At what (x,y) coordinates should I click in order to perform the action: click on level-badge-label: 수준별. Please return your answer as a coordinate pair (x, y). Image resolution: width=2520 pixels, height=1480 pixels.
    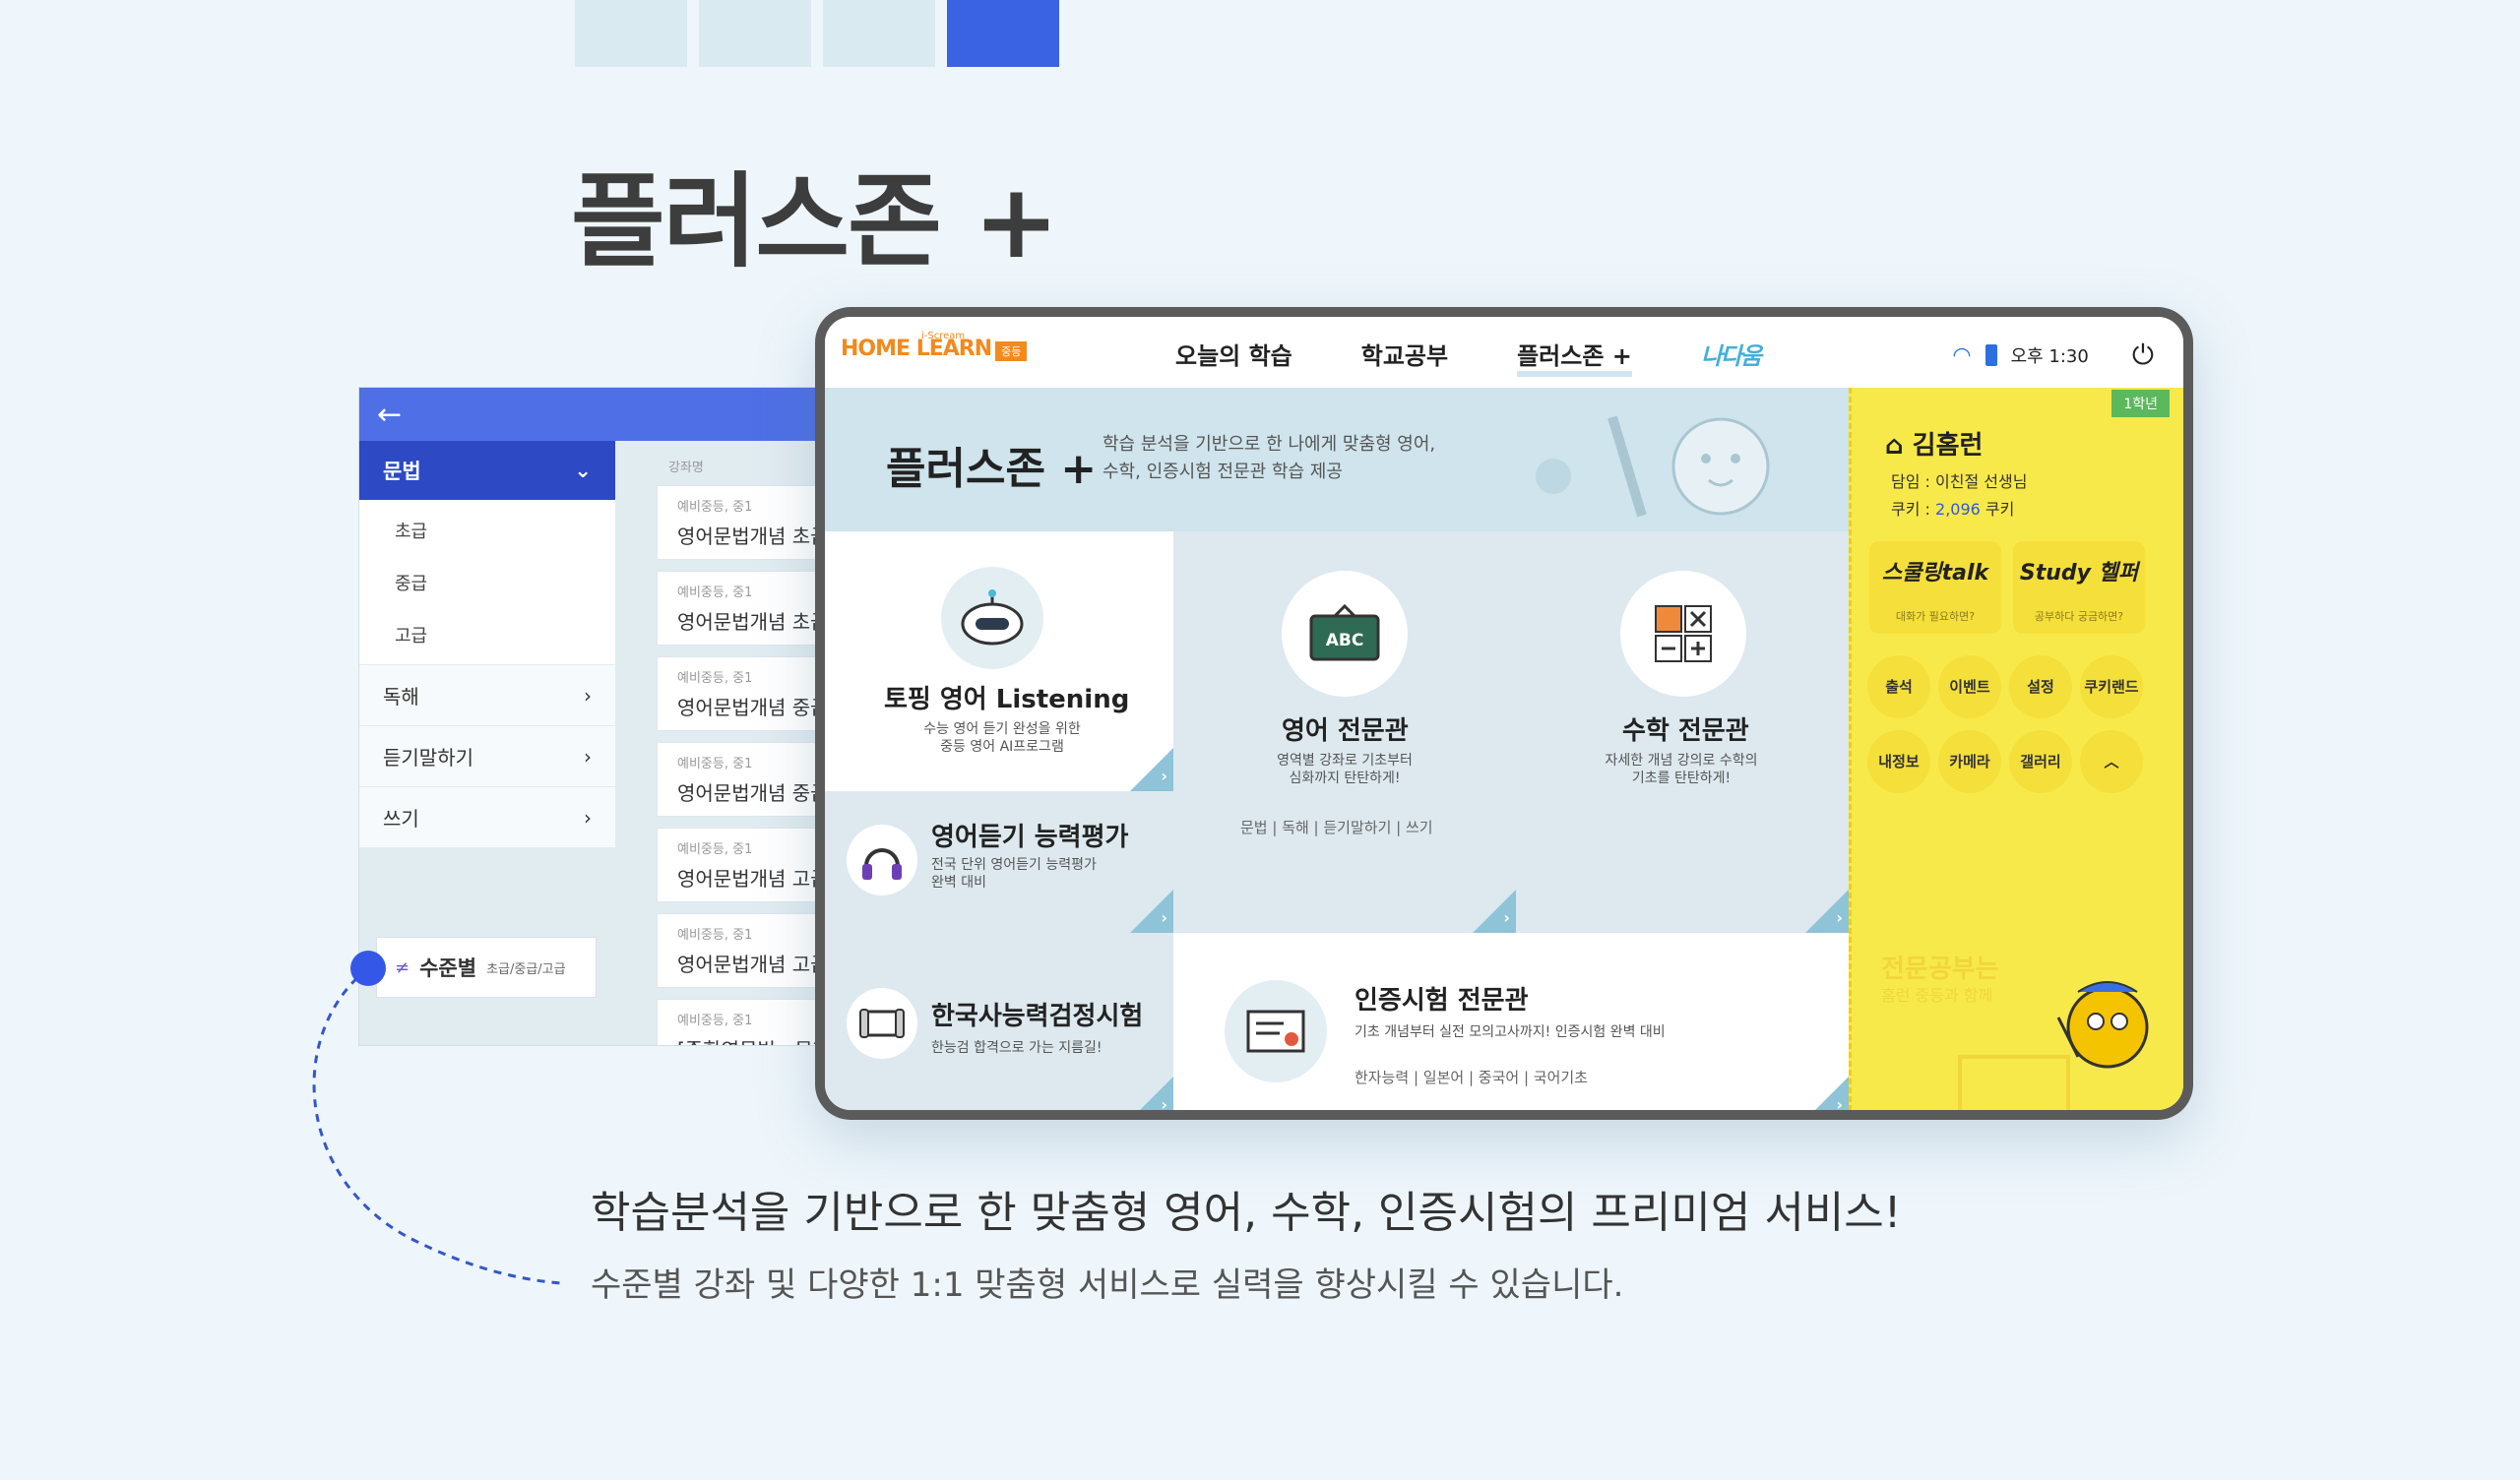
    Looking at the image, I should click on (448, 968).